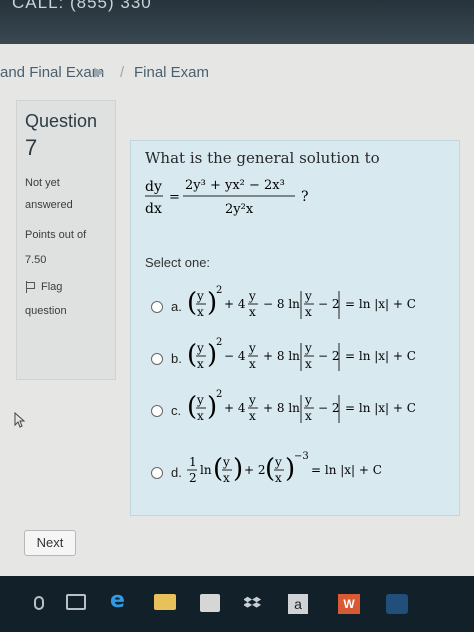 The width and height of the screenshot is (474, 632). What do you see at coordinates (237, 604) in the screenshot?
I see `windows-taskbar: e a W` at bounding box center [237, 604].